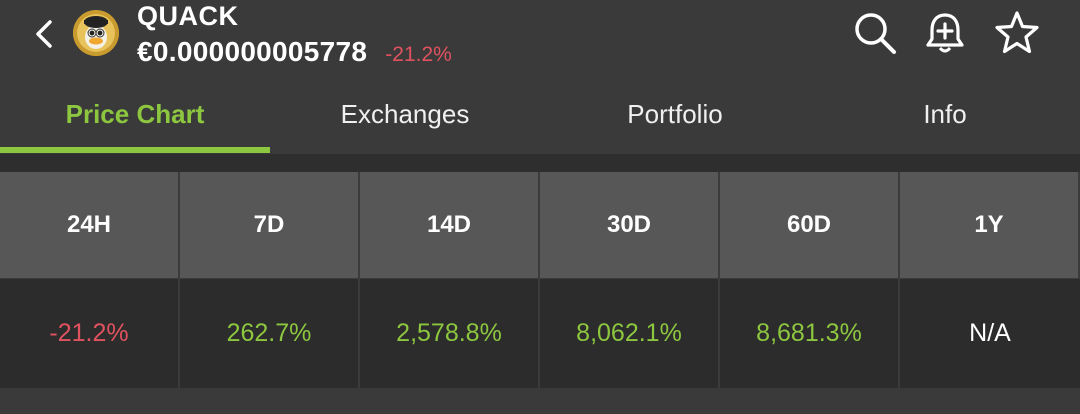 Image resolution: width=1080 pixels, height=414 pixels. I want to click on tab-portfolio: Portfolio, so click(675, 114).